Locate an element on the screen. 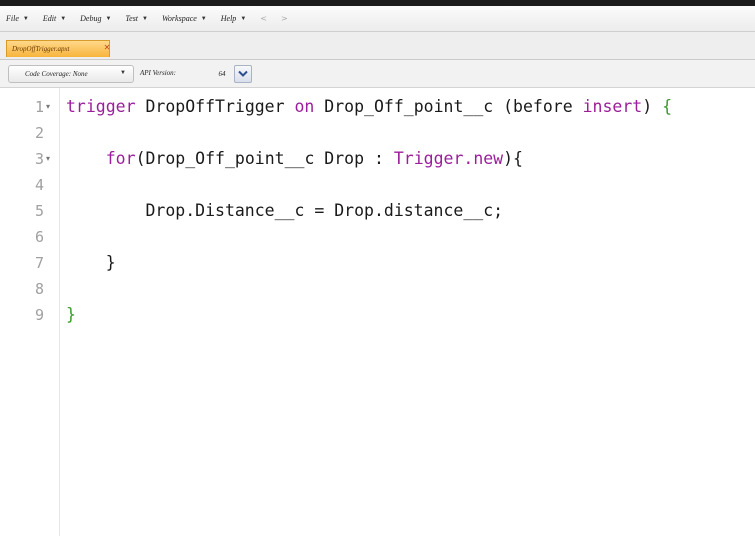 Image resolution: width=755 pixels, height=536 pixels. code-text: } is located at coordinates (91, 262).